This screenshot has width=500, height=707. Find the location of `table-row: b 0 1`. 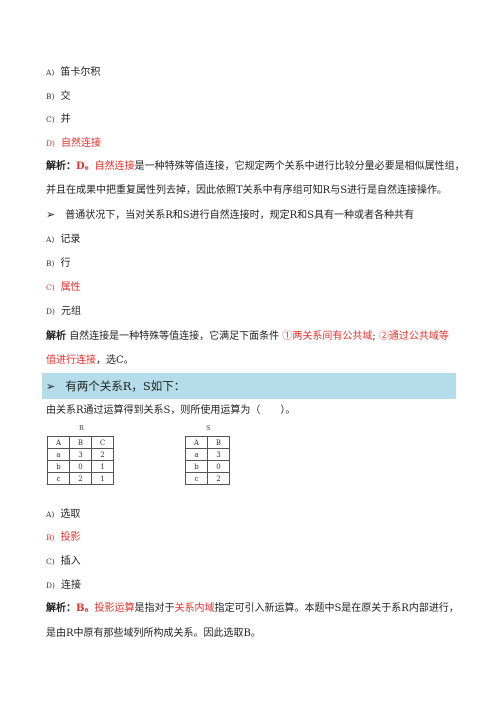

table-row: b 0 1 is located at coordinates (80, 466).